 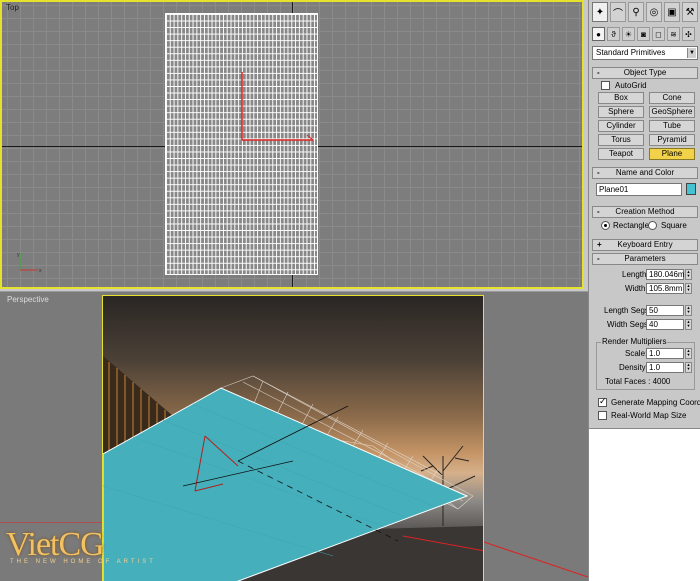 I want to click on grid-red-line-right, so click(x=536, y=559).